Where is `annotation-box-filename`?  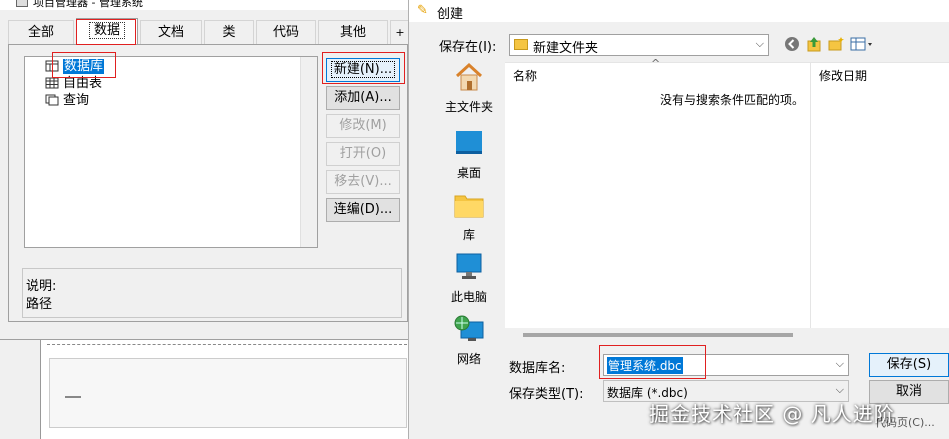 annotation-box-filename is located at coordinates (652, 362).